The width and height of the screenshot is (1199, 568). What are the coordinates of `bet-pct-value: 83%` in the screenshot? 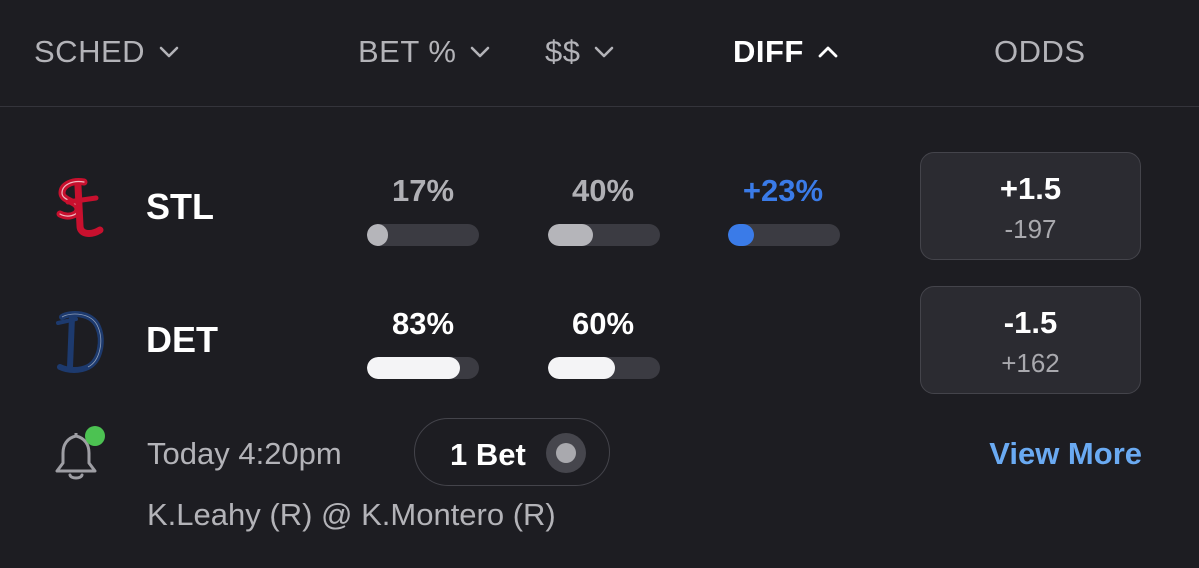 It's located at (423, 323).